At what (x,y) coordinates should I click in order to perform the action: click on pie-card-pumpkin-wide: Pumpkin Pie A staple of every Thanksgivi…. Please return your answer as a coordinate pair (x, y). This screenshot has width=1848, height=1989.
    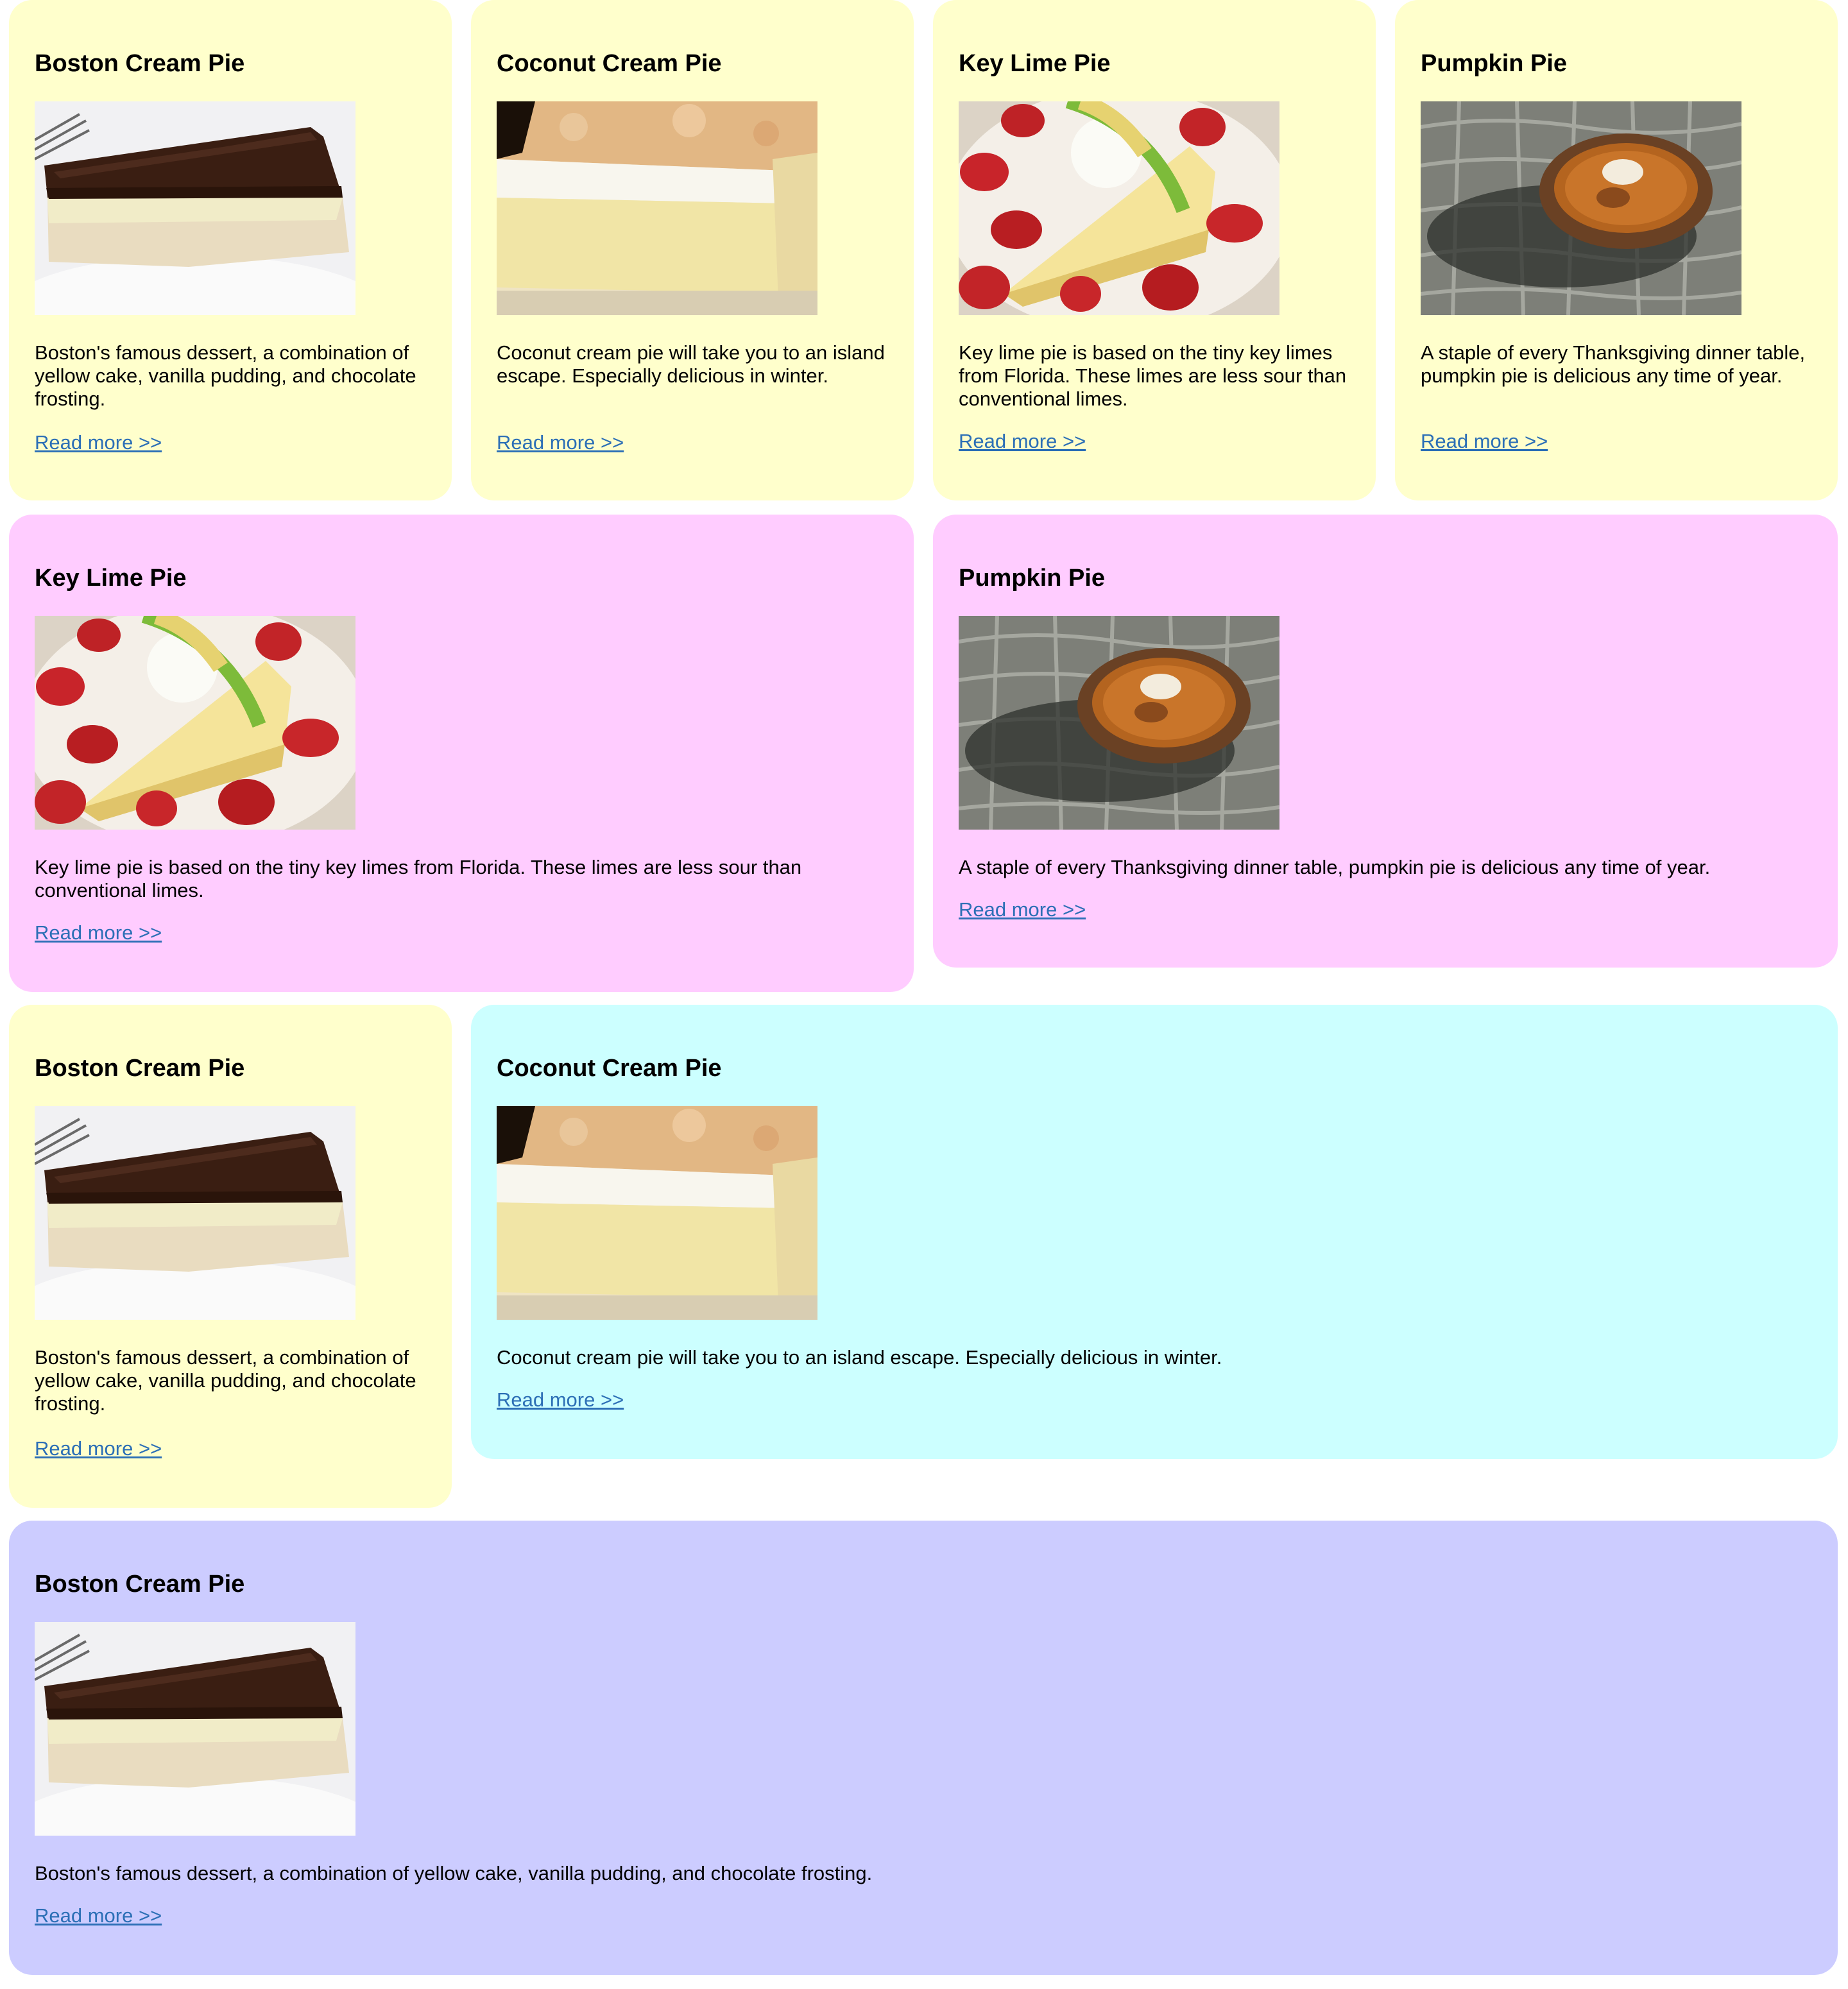
    Looking at the image, I should click on (1385, 741).